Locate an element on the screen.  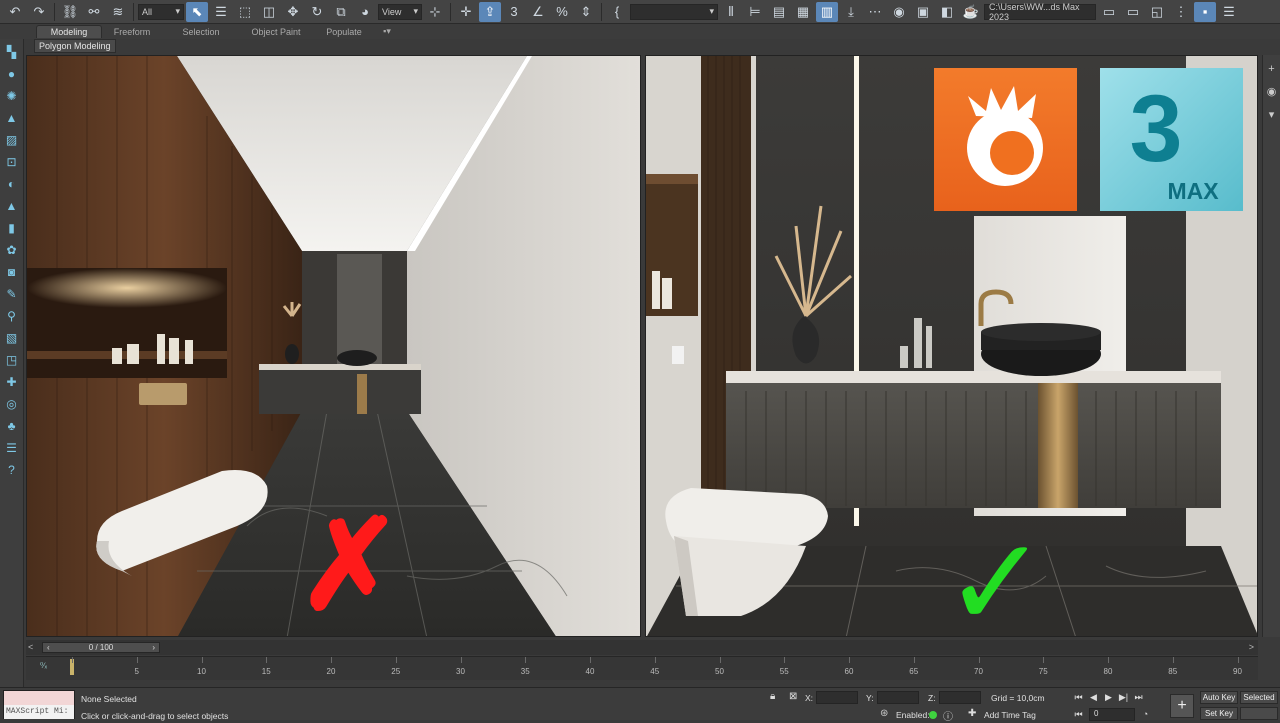
time-slider-next-icon: > is located at coordinates (1251, 647).